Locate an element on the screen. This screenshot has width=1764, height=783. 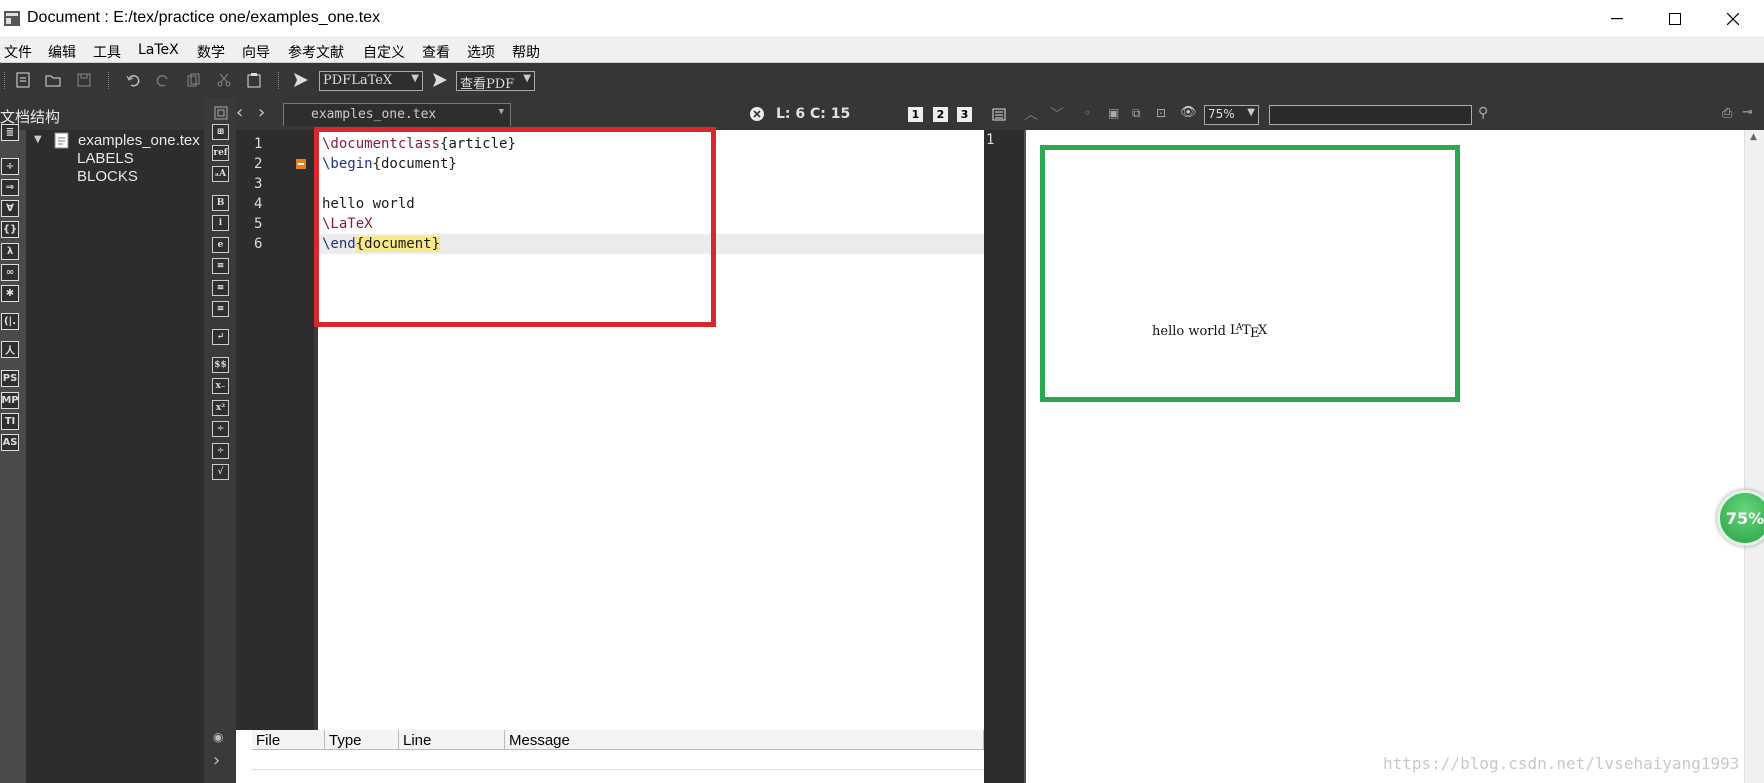
viewer-select: 查看PDF ▼ is located at coordinates (495, 81).